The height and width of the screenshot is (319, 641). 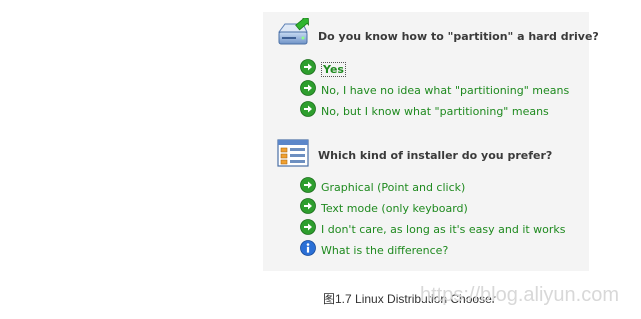 What do you see at coordinates (308, 250) in the screenshot?
I see `info-icon` at bounding box center [308, 250].